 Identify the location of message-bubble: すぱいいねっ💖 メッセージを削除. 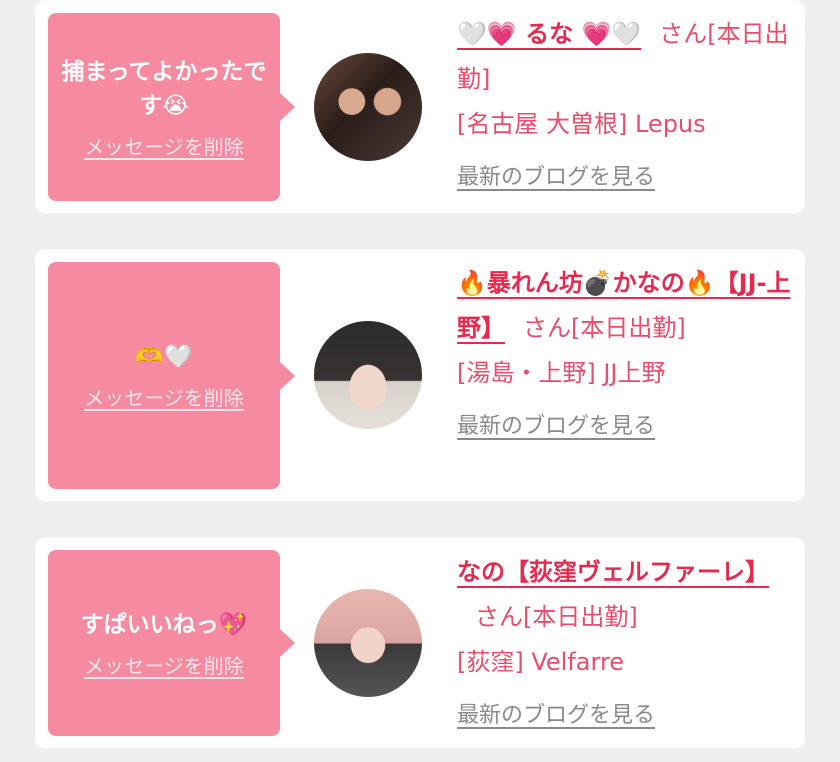
(171, 643).